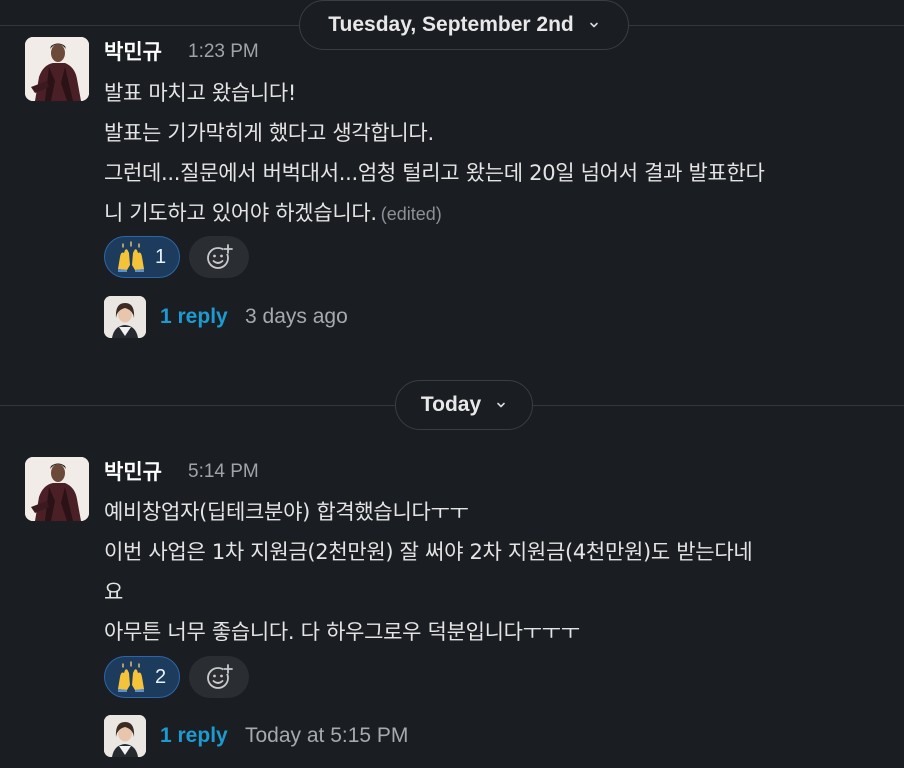 Image resolution: width=904 pixels, height=768 pixels. I want to click on message-timestamp: 5:14 PM, so click(223, 472).